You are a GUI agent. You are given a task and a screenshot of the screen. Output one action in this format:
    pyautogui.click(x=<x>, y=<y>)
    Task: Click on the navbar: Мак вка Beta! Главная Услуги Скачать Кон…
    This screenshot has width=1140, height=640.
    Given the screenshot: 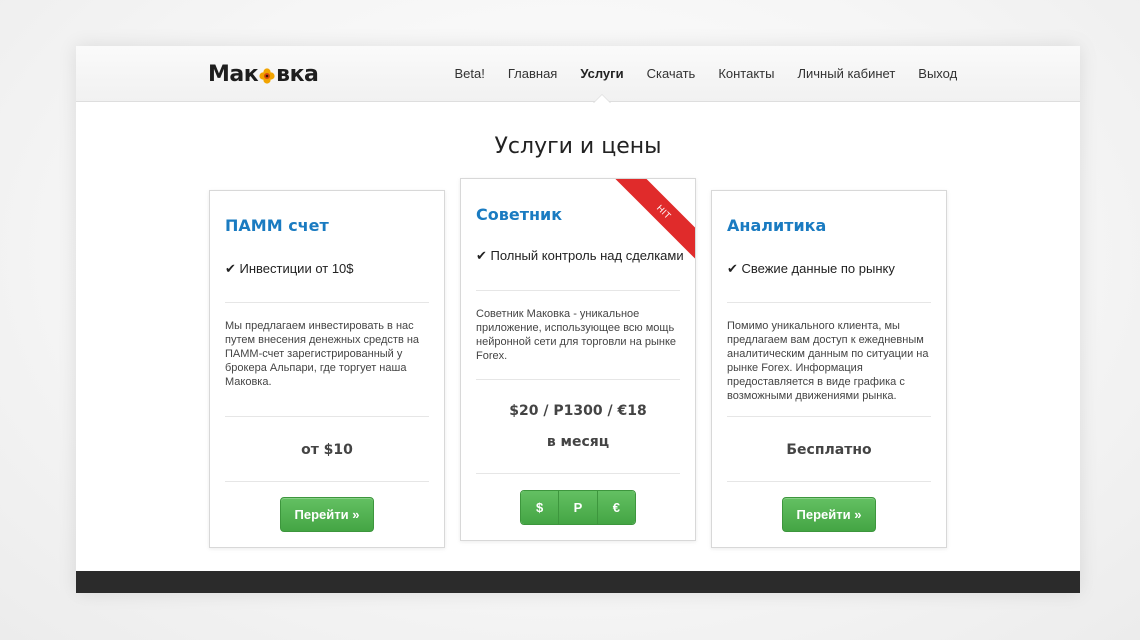 What is the action you would take?
    pyautogui.click(x=578, y=74)
    